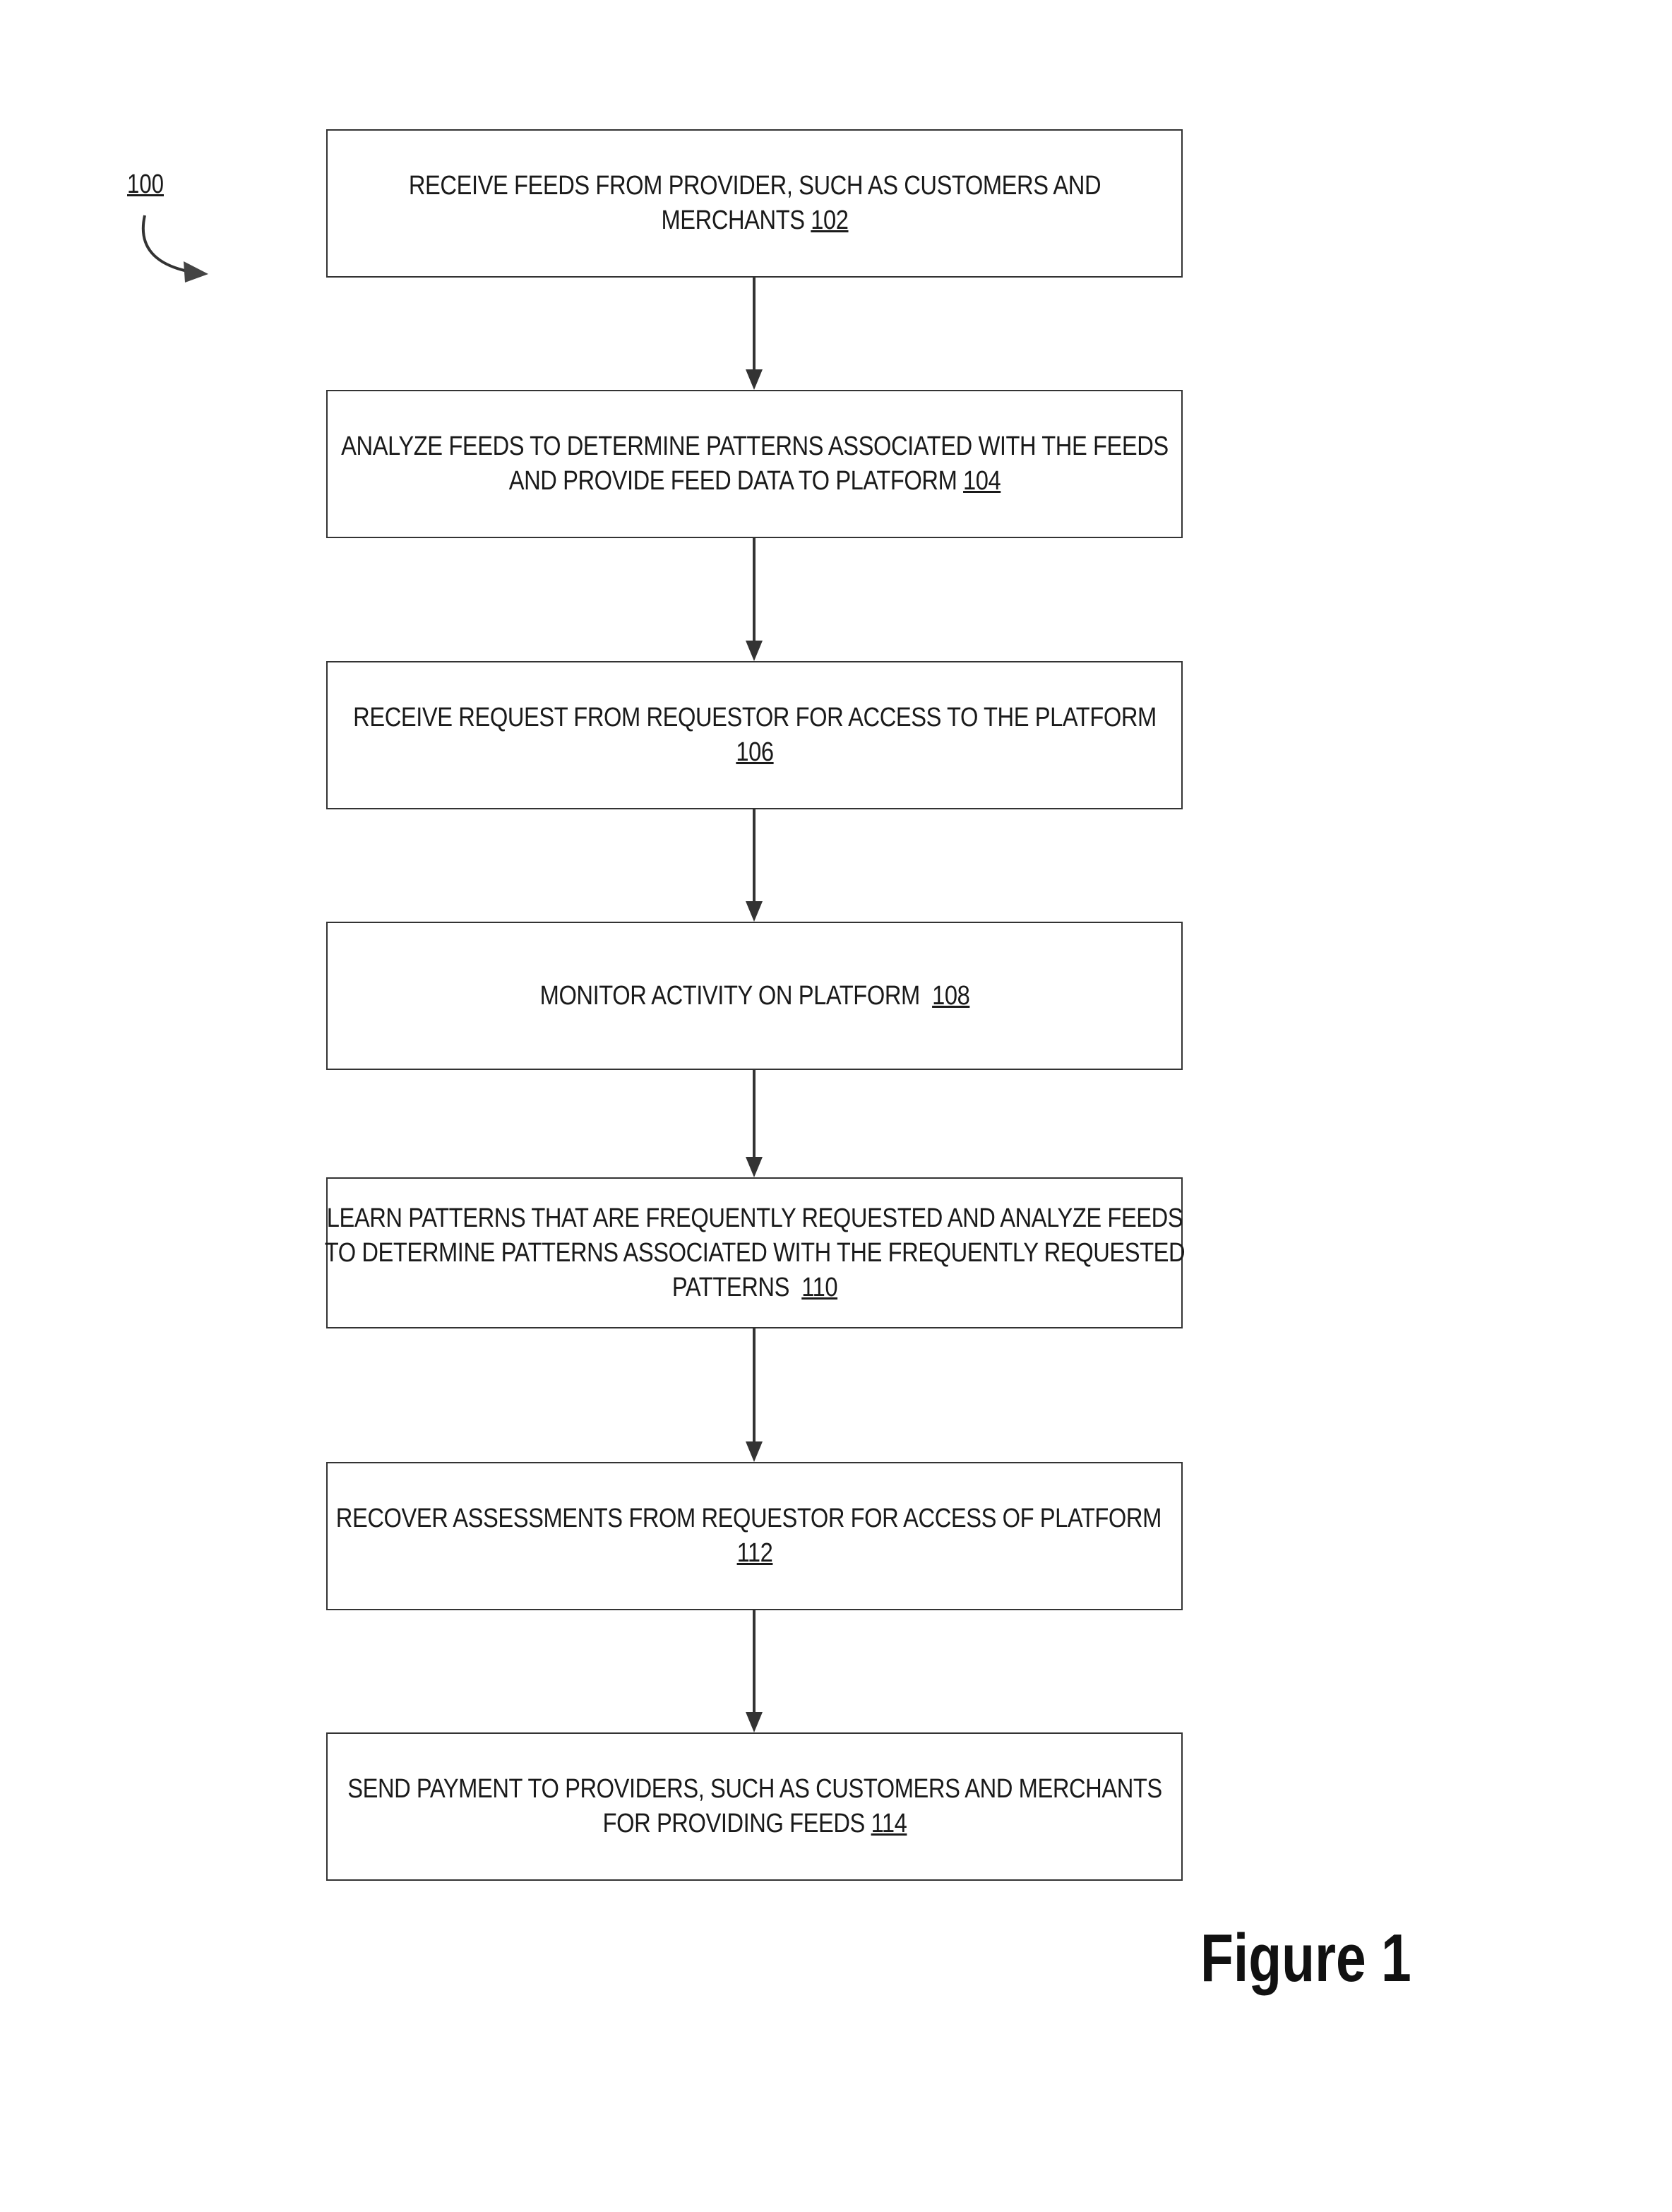 The height and width of the screenshot is (2212, 1672). I want to click on figure-label: Figure 1, so click(1305, 1958).